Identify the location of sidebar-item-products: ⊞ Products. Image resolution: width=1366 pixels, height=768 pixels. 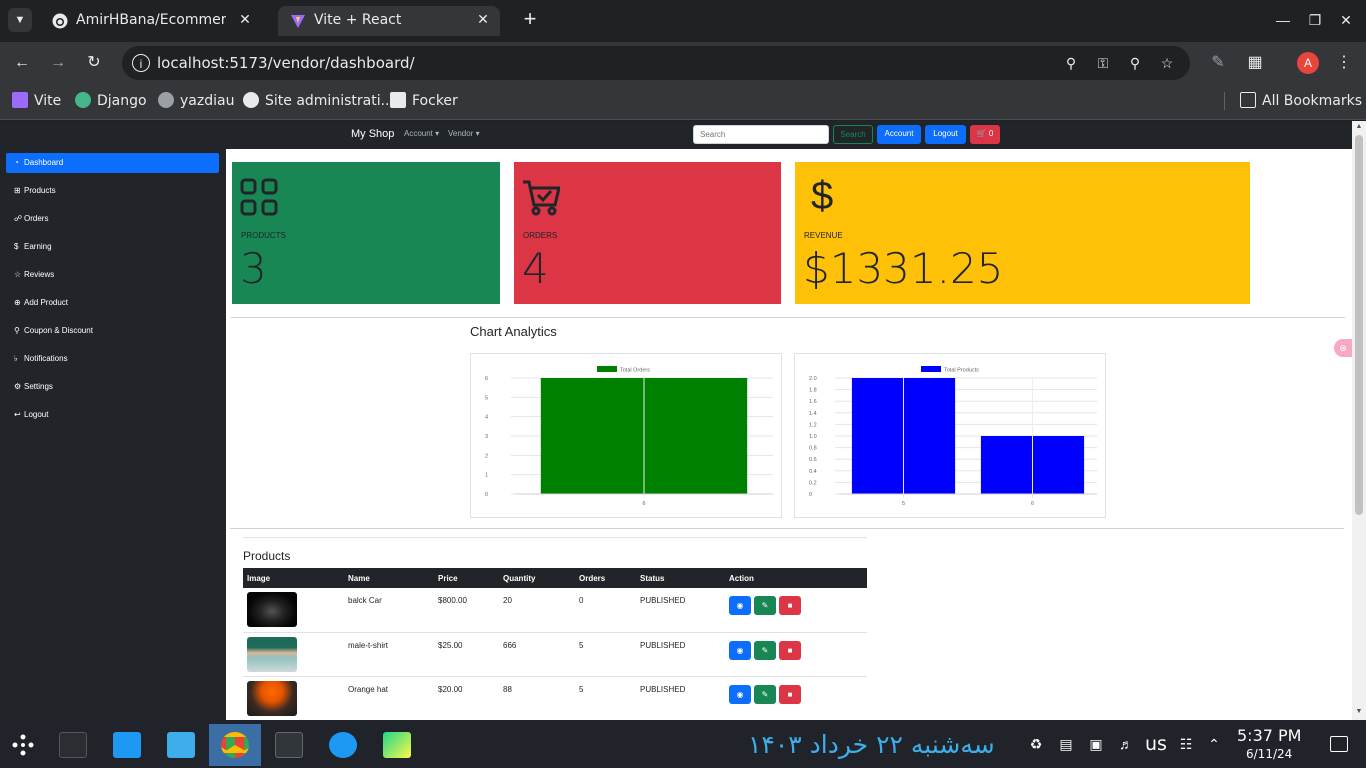
(112, 191).